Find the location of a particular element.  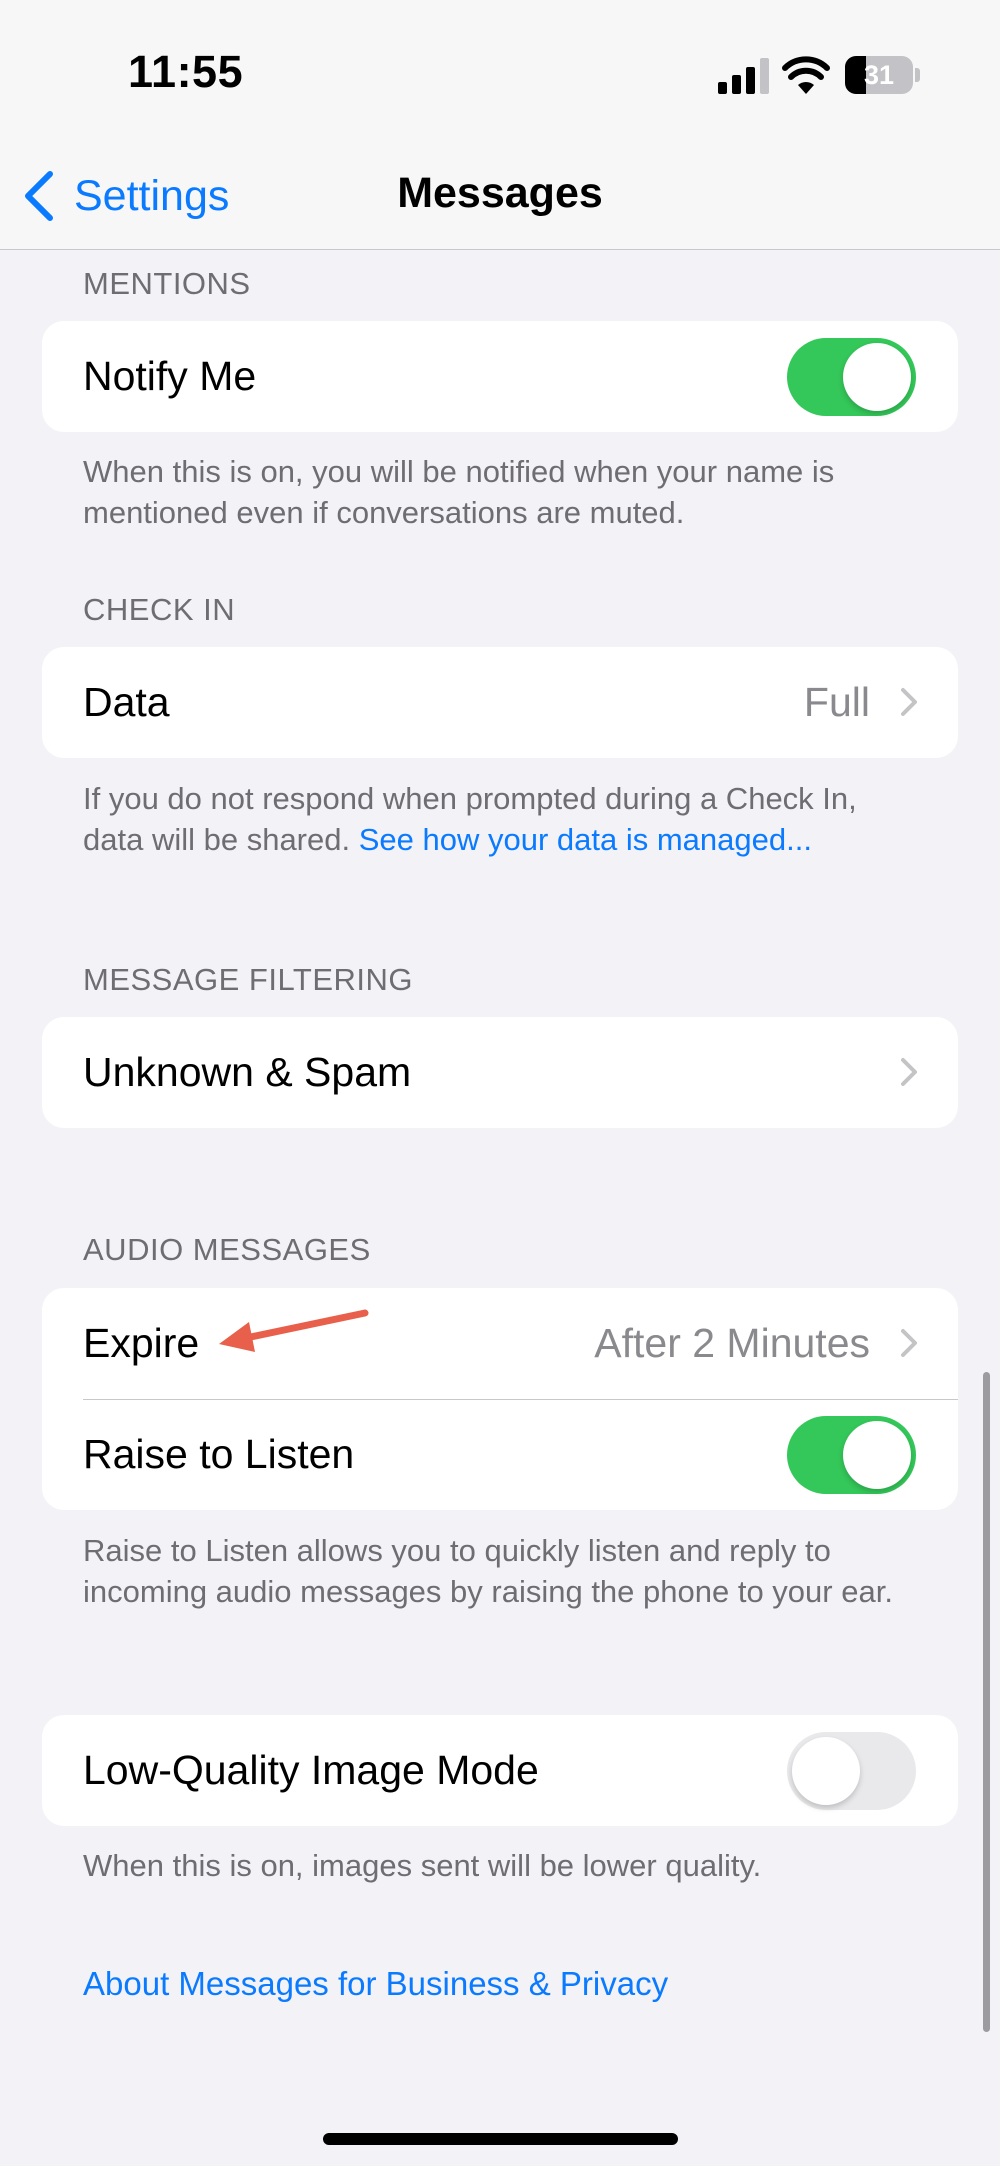

unknown-spam-row: Unknown & Spam is located at coordinates (500, 1072).